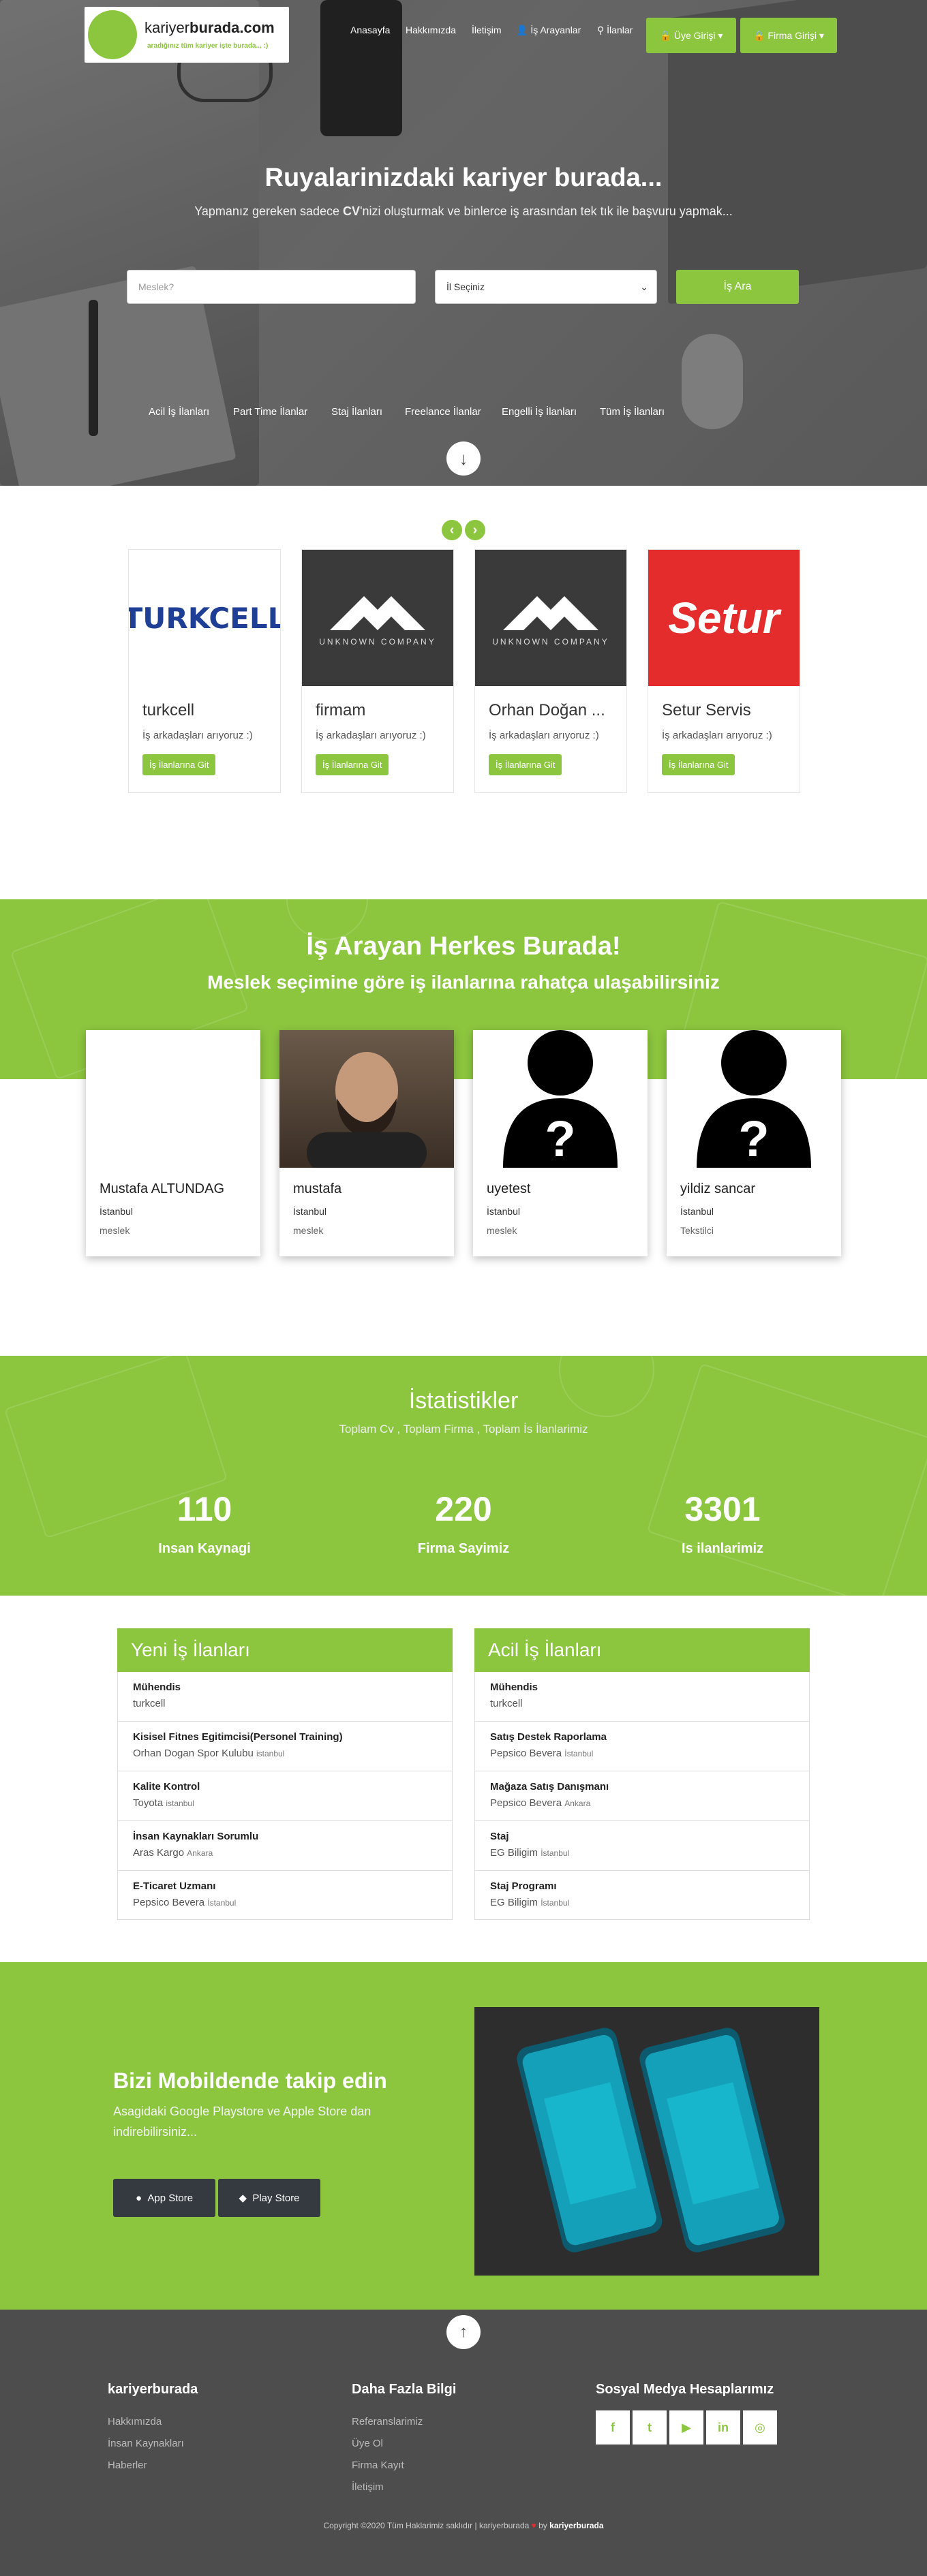 The image size is (927, 2576). I want to click on quick-link-internship: Staj İlanları, so click(356, 412).